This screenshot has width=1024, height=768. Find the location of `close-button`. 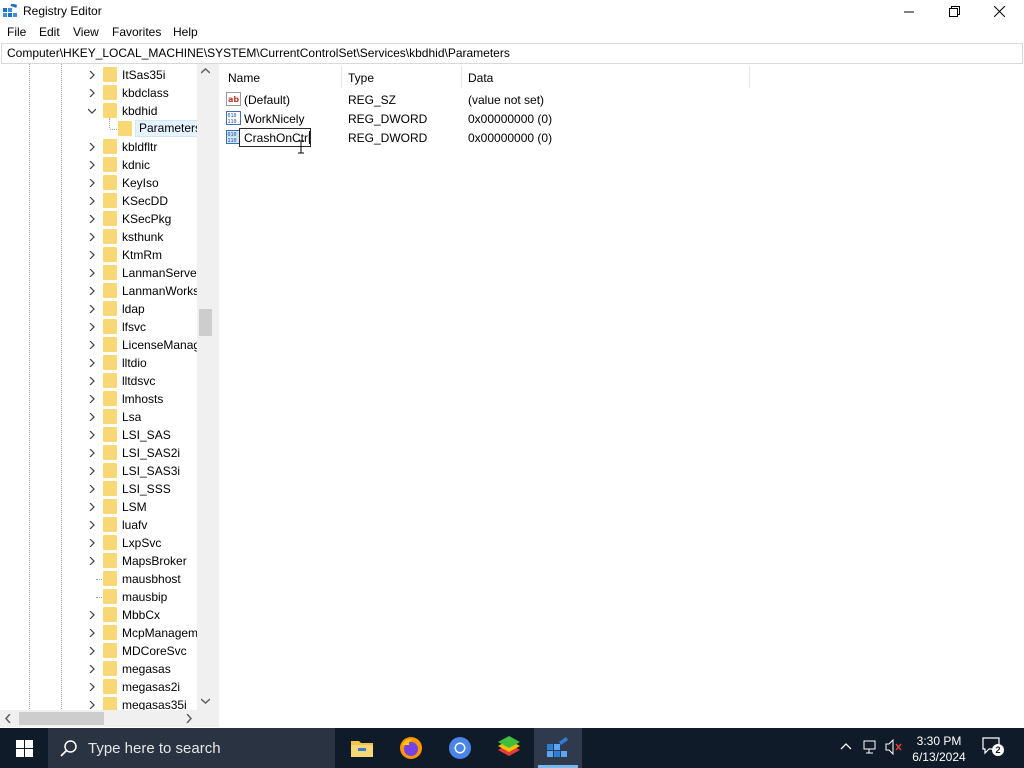

close-button is located at coordinates (999, 11).